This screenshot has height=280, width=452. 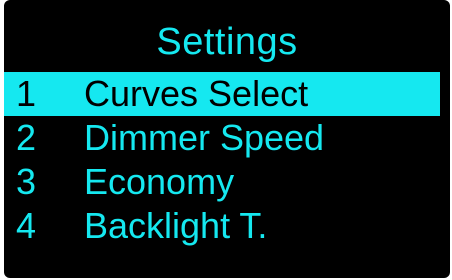 I want to click on menu-item-label: Backlight T., so click(x=176, y=225).